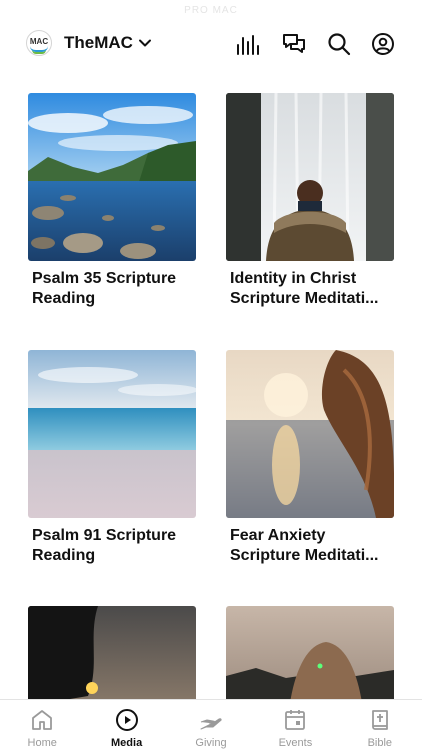 The image size is (422, 750). I want to click on status-bar-text: PRO MAC, so click(211, 10).